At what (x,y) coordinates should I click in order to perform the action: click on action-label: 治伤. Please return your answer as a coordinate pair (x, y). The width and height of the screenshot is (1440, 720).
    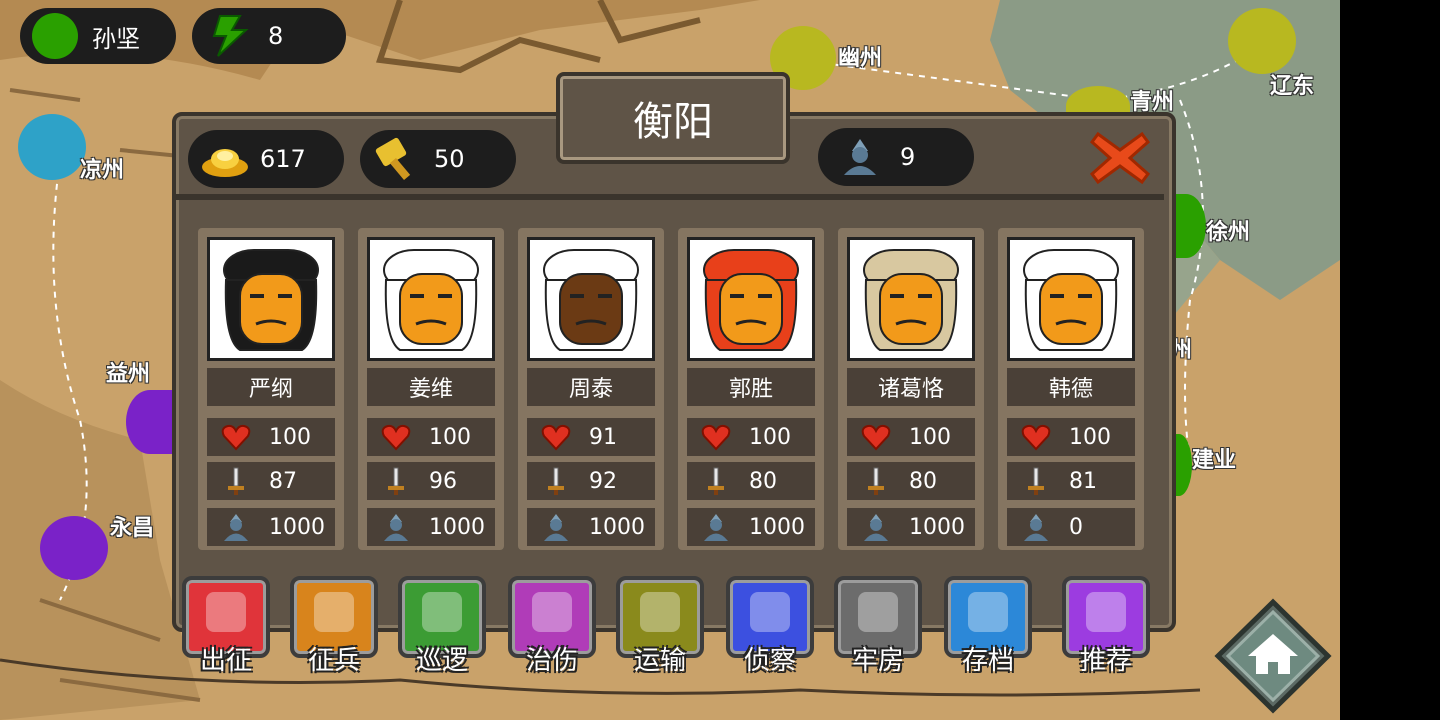
    Looking at the image, I should click on (551, 661).